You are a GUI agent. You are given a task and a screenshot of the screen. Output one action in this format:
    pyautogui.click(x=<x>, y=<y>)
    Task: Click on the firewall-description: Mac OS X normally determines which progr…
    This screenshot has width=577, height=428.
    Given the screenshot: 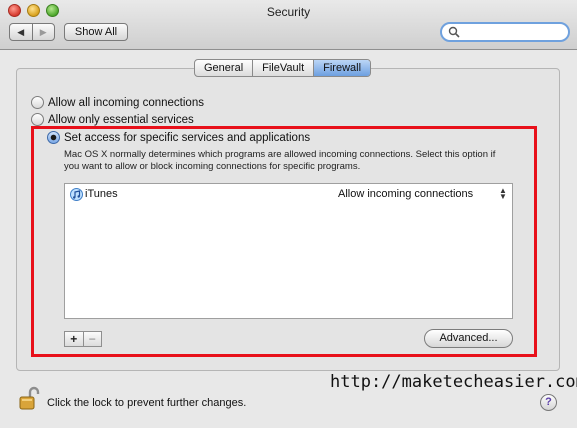 What is the action you would take?
    pyautogui.click(x=280, y=160)
    